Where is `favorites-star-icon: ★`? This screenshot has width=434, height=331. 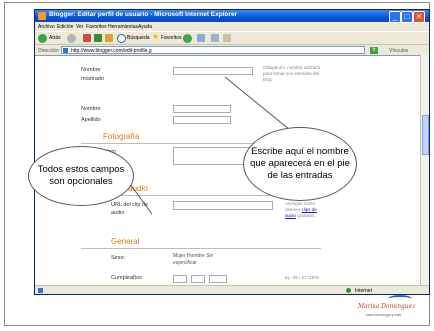 favorites-star-icon: ★ is located at coordinates (155, 36).